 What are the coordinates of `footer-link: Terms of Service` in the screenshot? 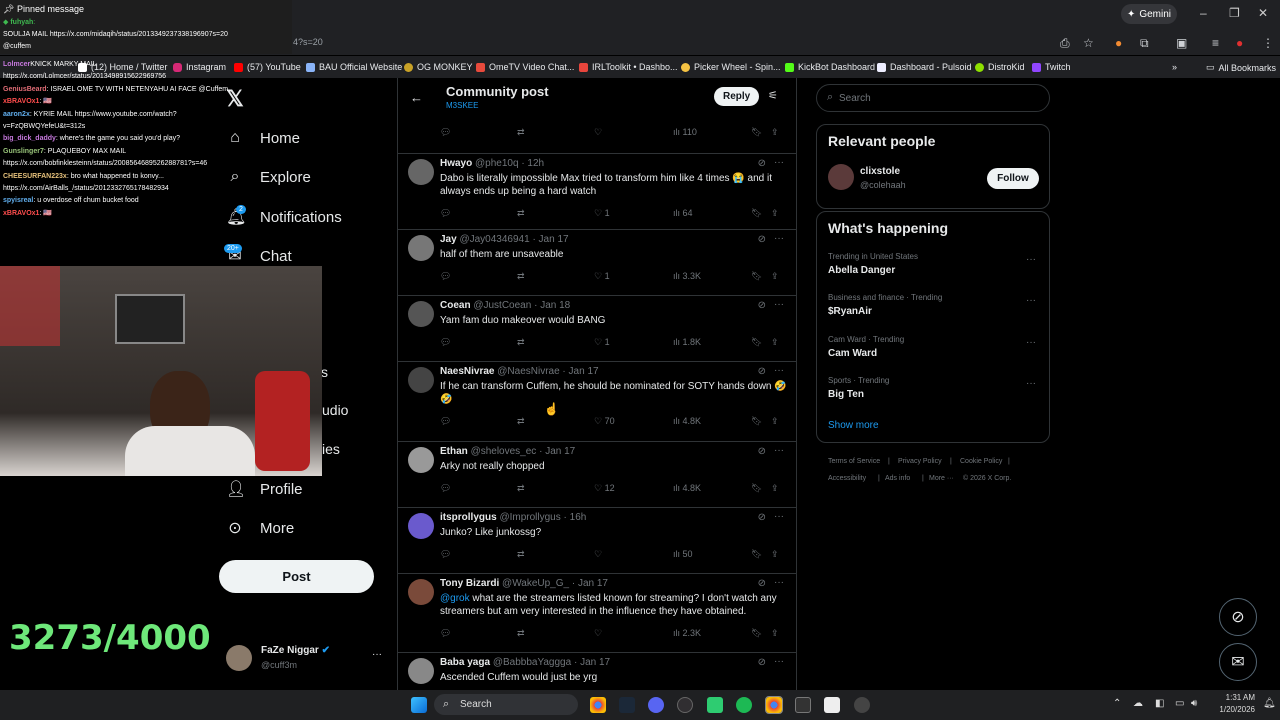 It's located at (854, 461).